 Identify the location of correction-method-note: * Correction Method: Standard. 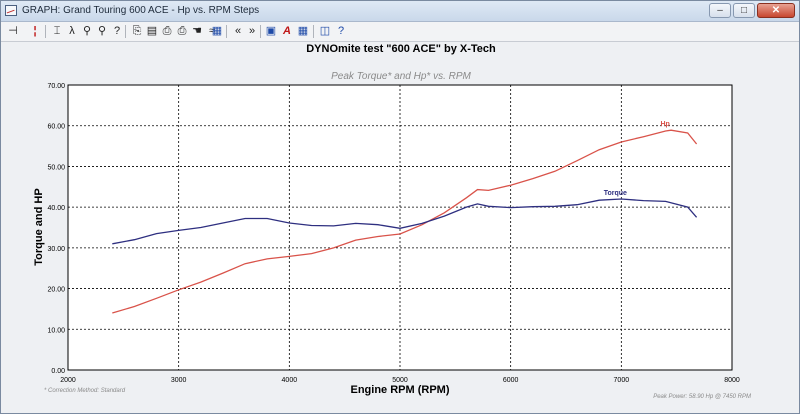
(85, 391).